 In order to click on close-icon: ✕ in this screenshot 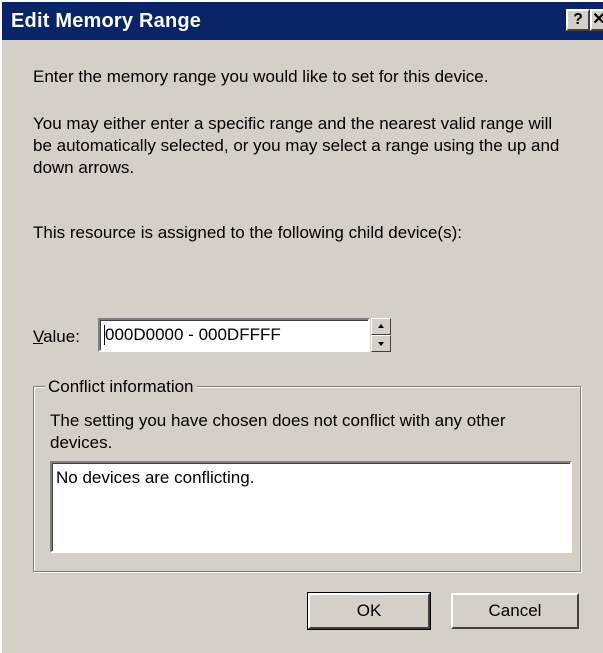, I will do `click(597, 19)`.